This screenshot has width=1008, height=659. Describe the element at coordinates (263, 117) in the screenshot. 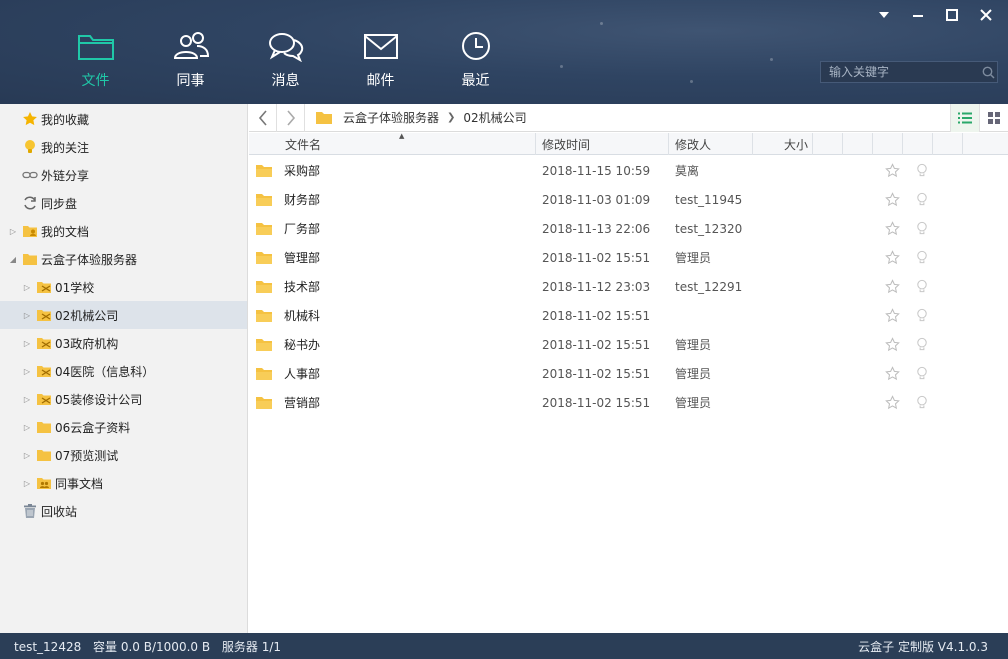

I see `back-button` at that location.